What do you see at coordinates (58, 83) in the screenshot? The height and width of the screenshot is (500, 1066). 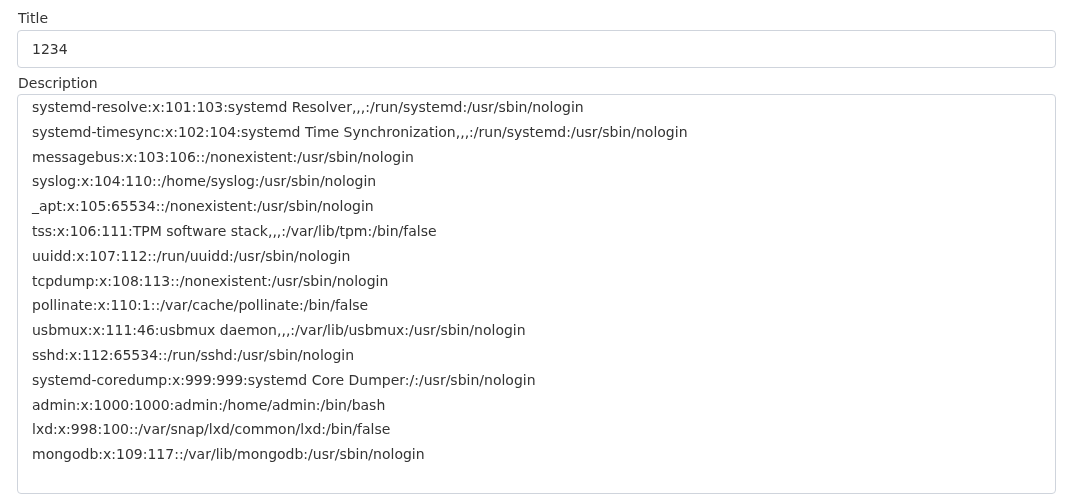 I see `field-label: Description` at bounding box center [58, 83].